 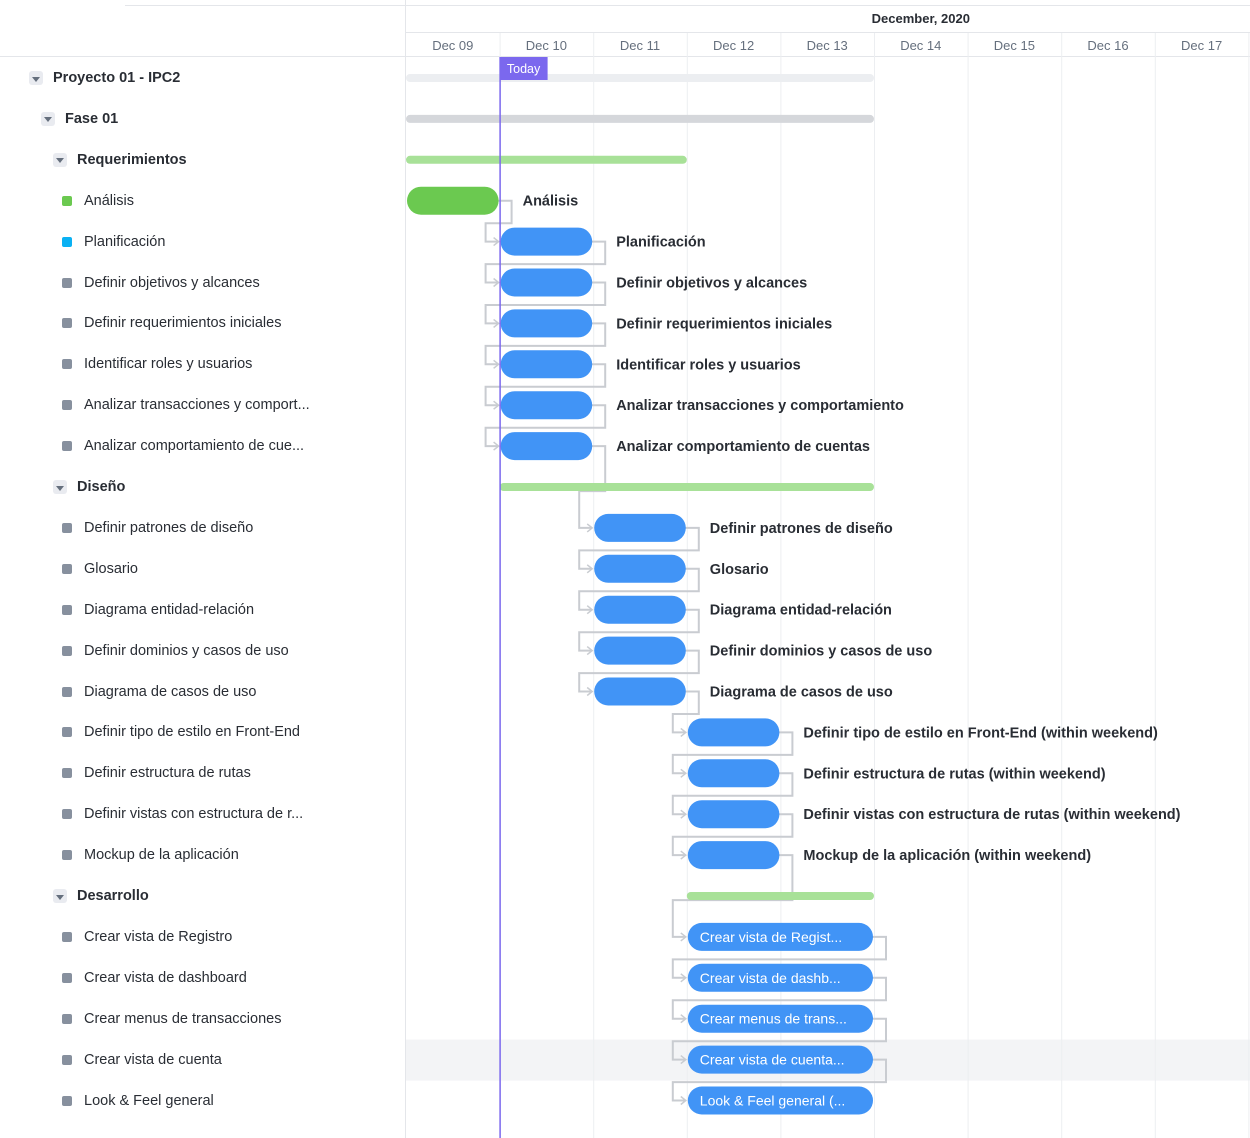 I want to click on task-name: Crear vista de dashboard, so click(x=165, y=977).